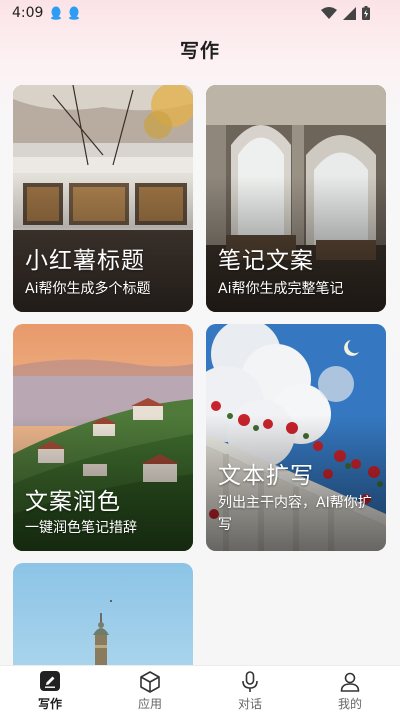 The height and width of the screenshot is (712, 400). What do you see at coordinates (296, 437) in the screenshot?
I see `card-text-expand: 文本扩写 列出主干内容，AI帮你扩写` at bounding box center [296, 437].